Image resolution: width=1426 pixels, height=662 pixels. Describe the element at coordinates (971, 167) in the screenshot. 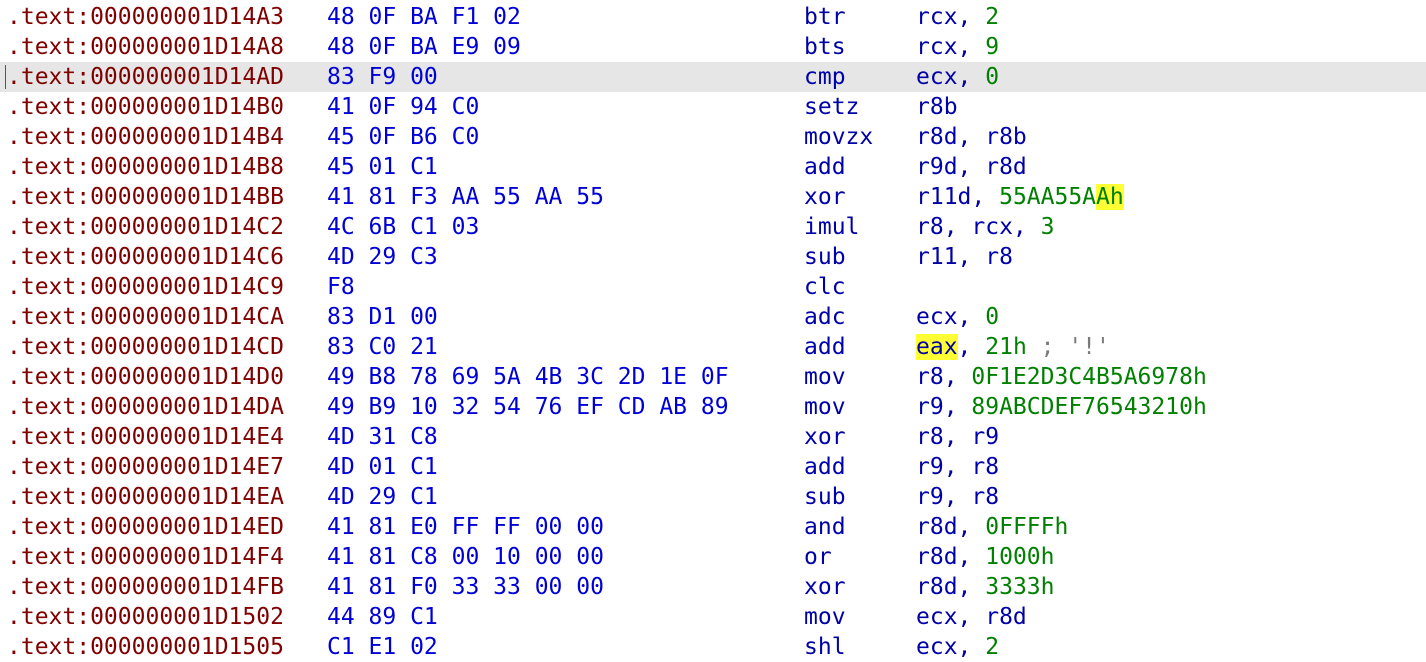

I see `operand-text: r9d, r8d` at that location.